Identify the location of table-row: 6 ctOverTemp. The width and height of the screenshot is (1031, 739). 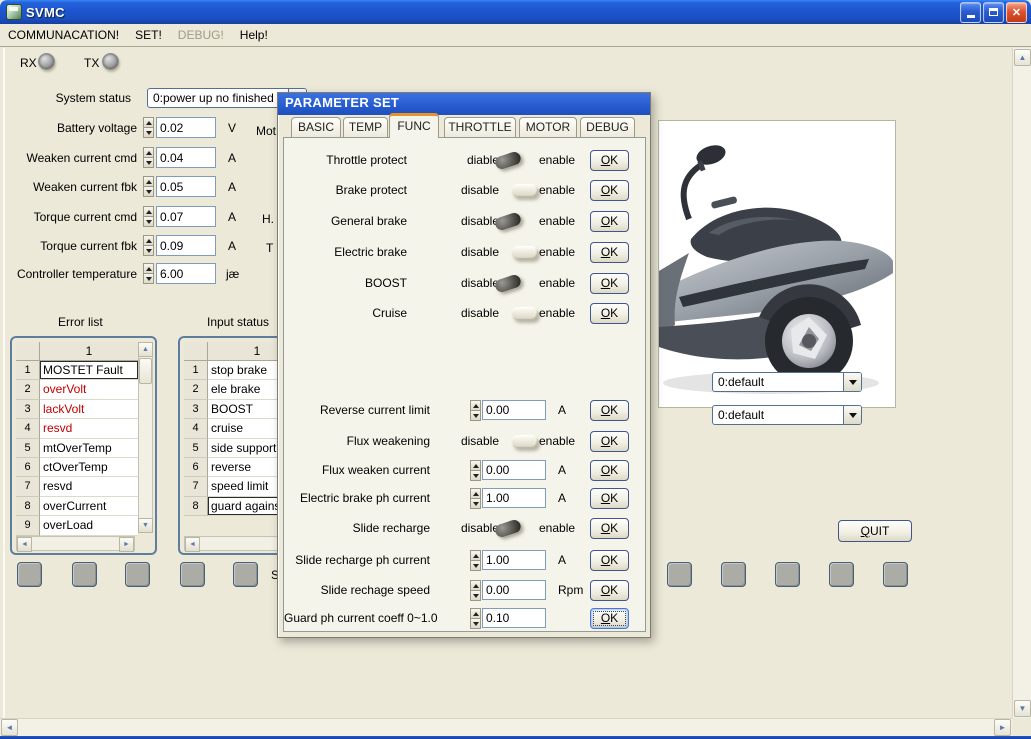
(77, 467).